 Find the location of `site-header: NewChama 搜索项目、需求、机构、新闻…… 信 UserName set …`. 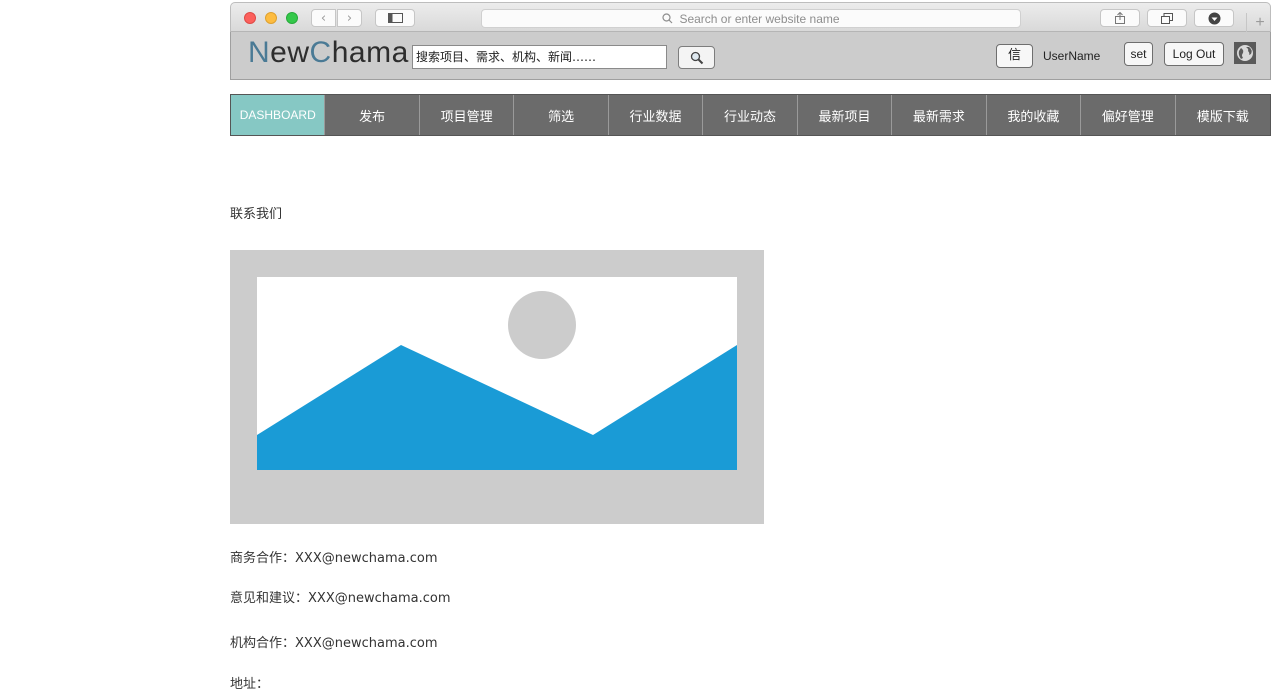

site-header: NewChama 搜索项目、需求、机构、新闻…… 信 UserName set … is located at coordinates (750, 56).